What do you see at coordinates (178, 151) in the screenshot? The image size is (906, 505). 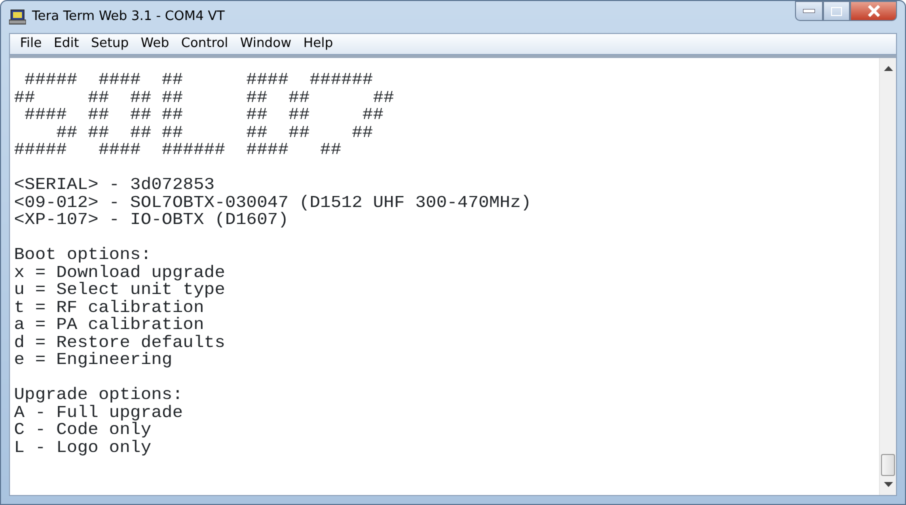 I see `terminal-line: ##### #### ###### #### ##` at bounding box center [178, 151].